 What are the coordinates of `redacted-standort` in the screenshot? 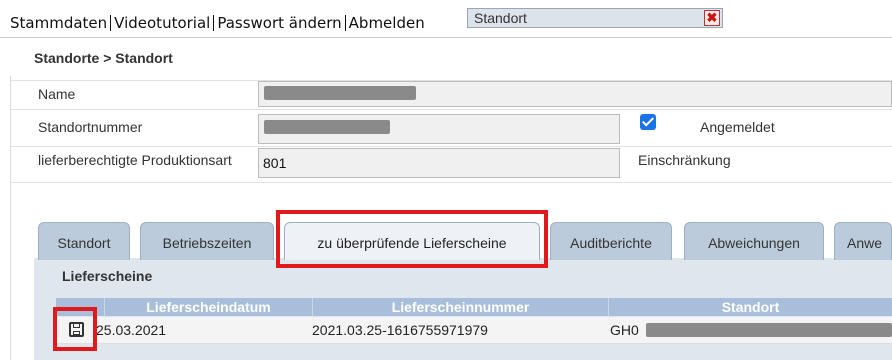 It's located at (769, 330).